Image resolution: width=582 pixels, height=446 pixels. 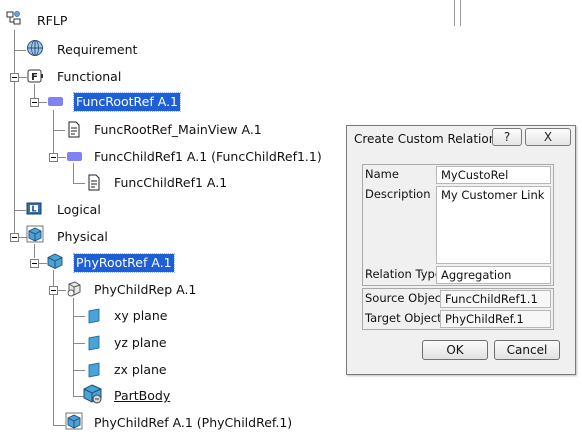 What do you see at coordinates (34, 263) in the screenshot?
I see `collapse-toggle-phyrootref` at bounding box center [34, 263].